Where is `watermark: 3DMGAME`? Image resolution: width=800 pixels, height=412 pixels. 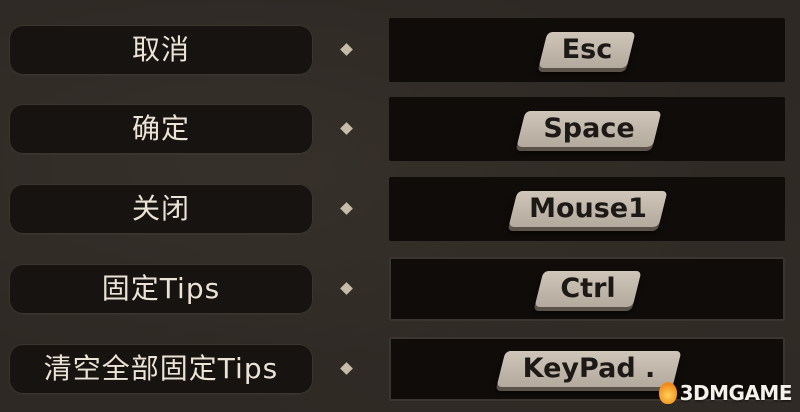 watermark: 3DMGAME is located at coordinates (725, 393).